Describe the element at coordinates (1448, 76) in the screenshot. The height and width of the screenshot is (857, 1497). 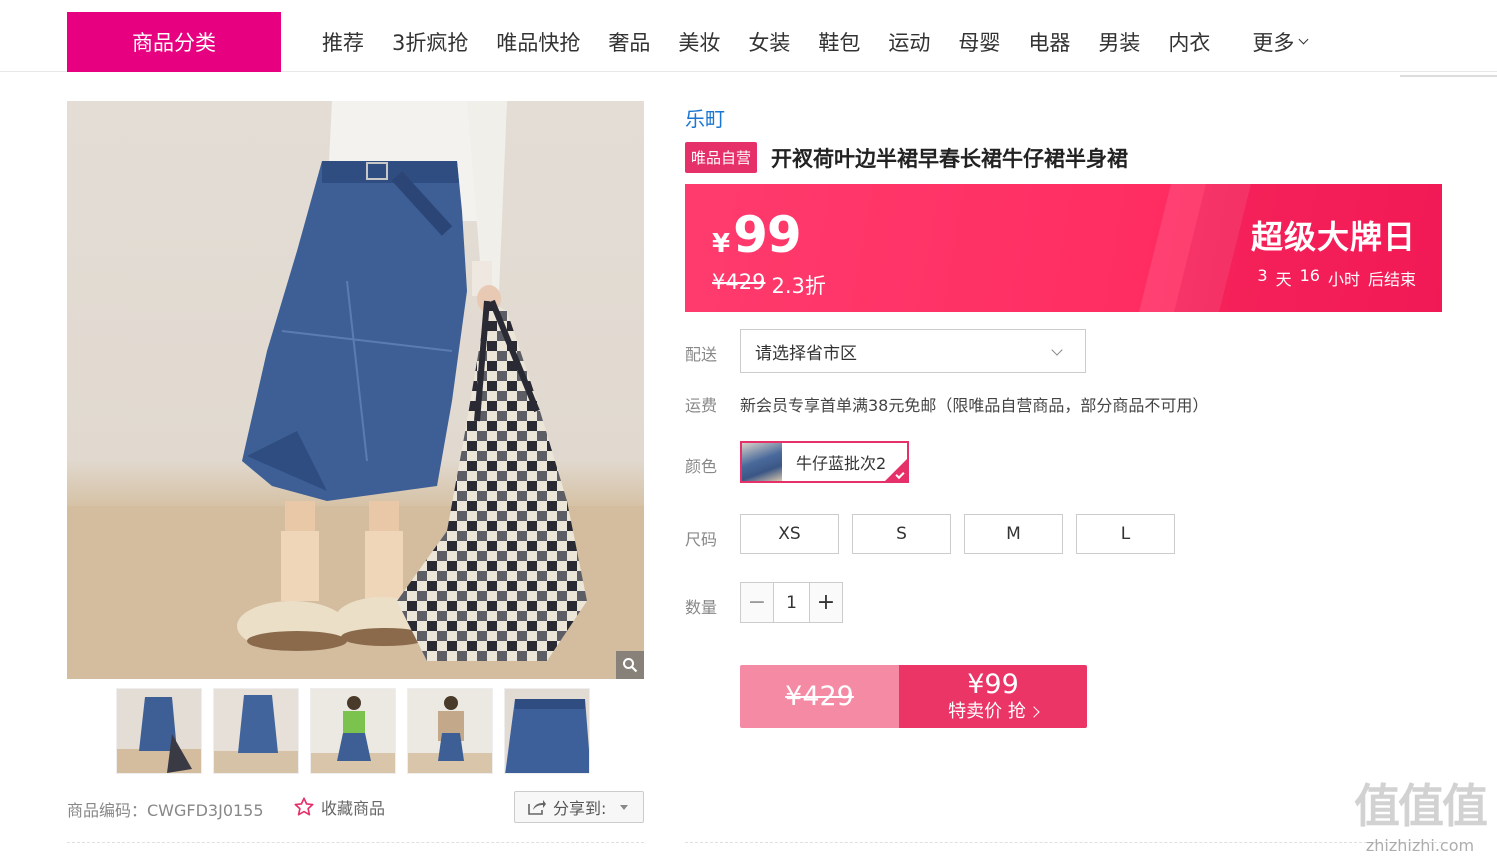
I see `nav-divider` at that location.